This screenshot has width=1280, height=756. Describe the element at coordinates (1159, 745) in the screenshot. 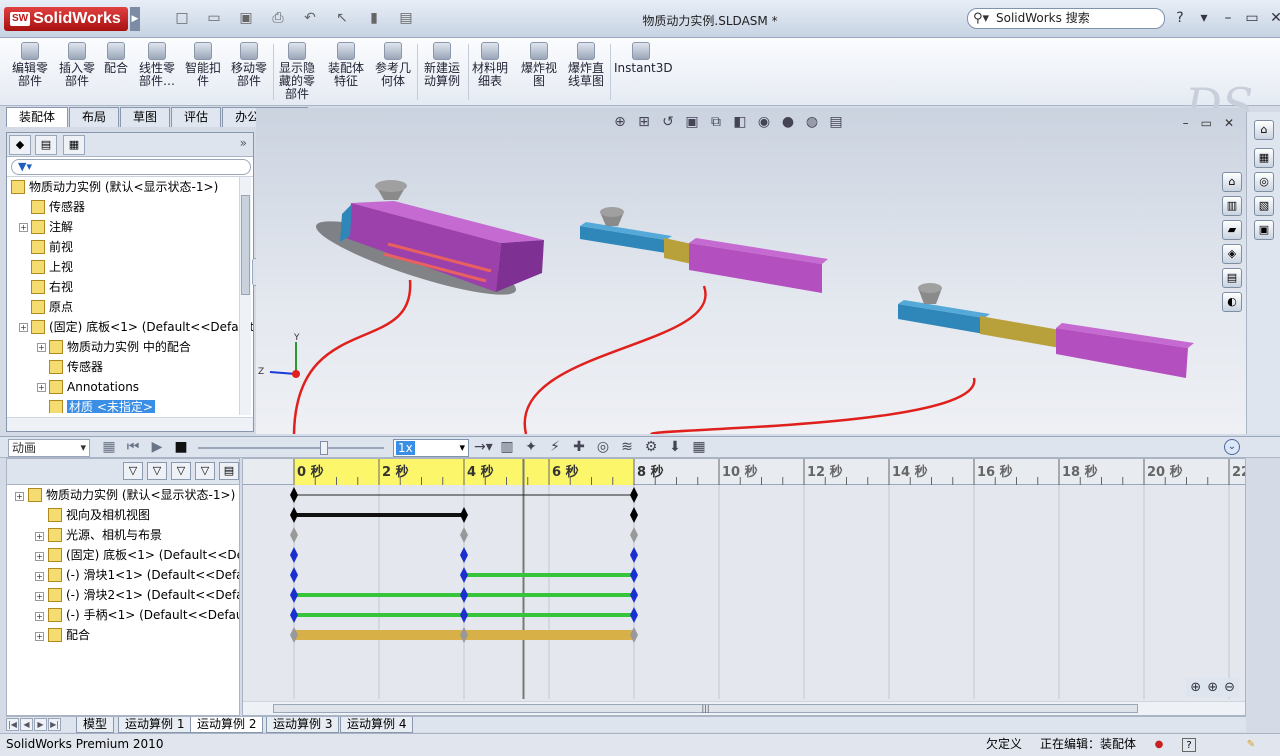

I see `rebuild-status-icon: ●` at that location.